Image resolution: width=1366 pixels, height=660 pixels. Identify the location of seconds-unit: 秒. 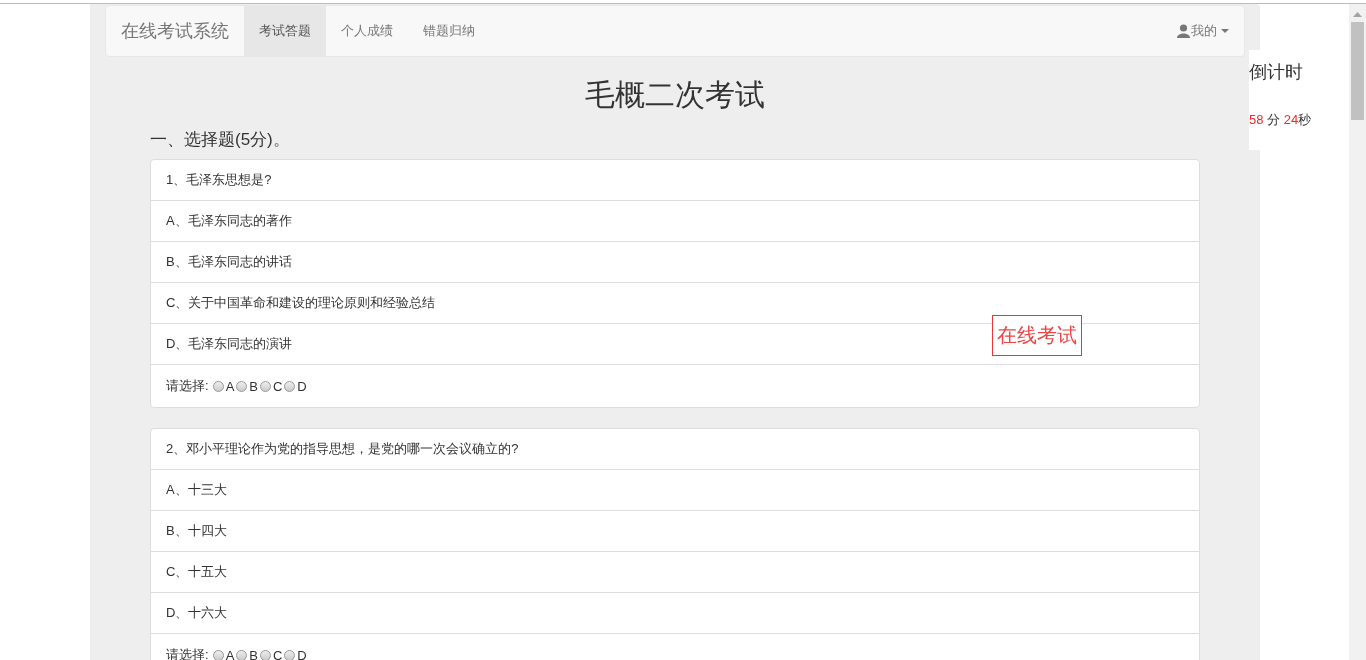
(1305, 119).